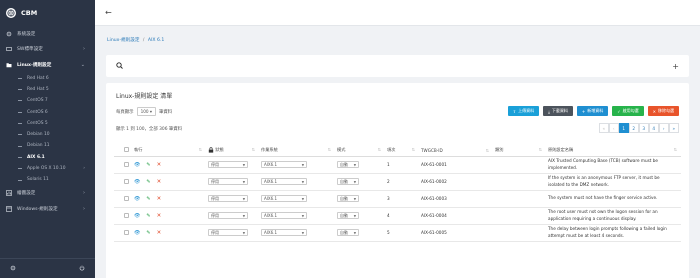  What do you see at coordinates (360, 216) in the screenshot?
I see `row-mode-cell: 自動 ▼` at bounding box center [360, 216].